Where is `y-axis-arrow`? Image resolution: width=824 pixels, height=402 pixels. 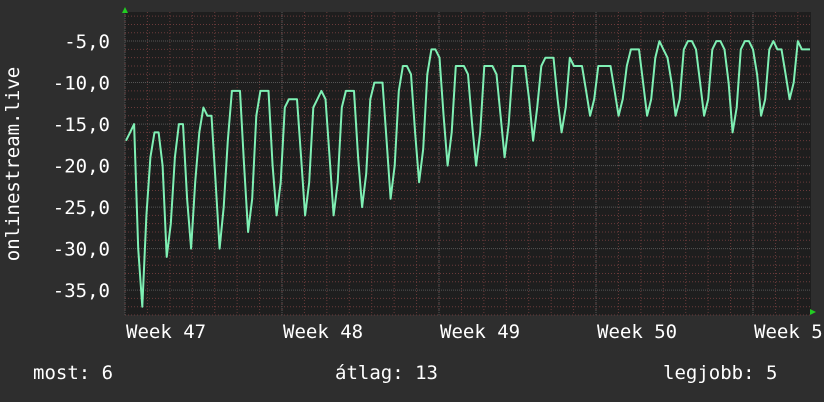
y-axis-arrow is located at coordinates (125, 10).